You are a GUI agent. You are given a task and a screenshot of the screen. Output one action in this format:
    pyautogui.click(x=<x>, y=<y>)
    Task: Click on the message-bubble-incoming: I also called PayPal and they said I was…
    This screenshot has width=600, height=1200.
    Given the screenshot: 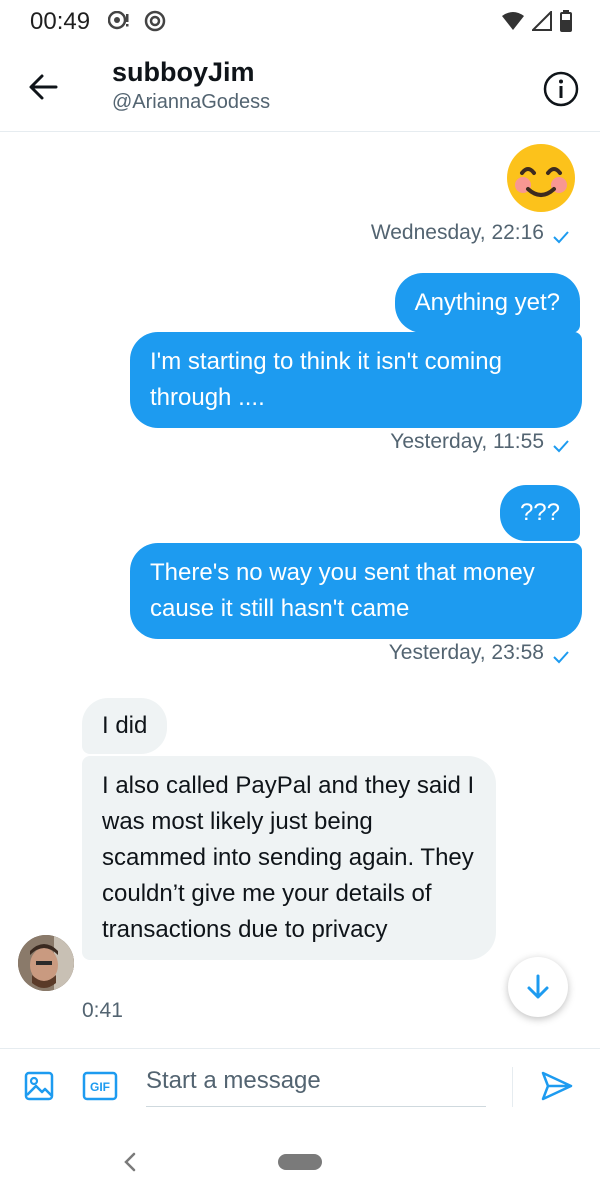 What is the action you would take?
    pyautogui.click(x=289, y=858)
    